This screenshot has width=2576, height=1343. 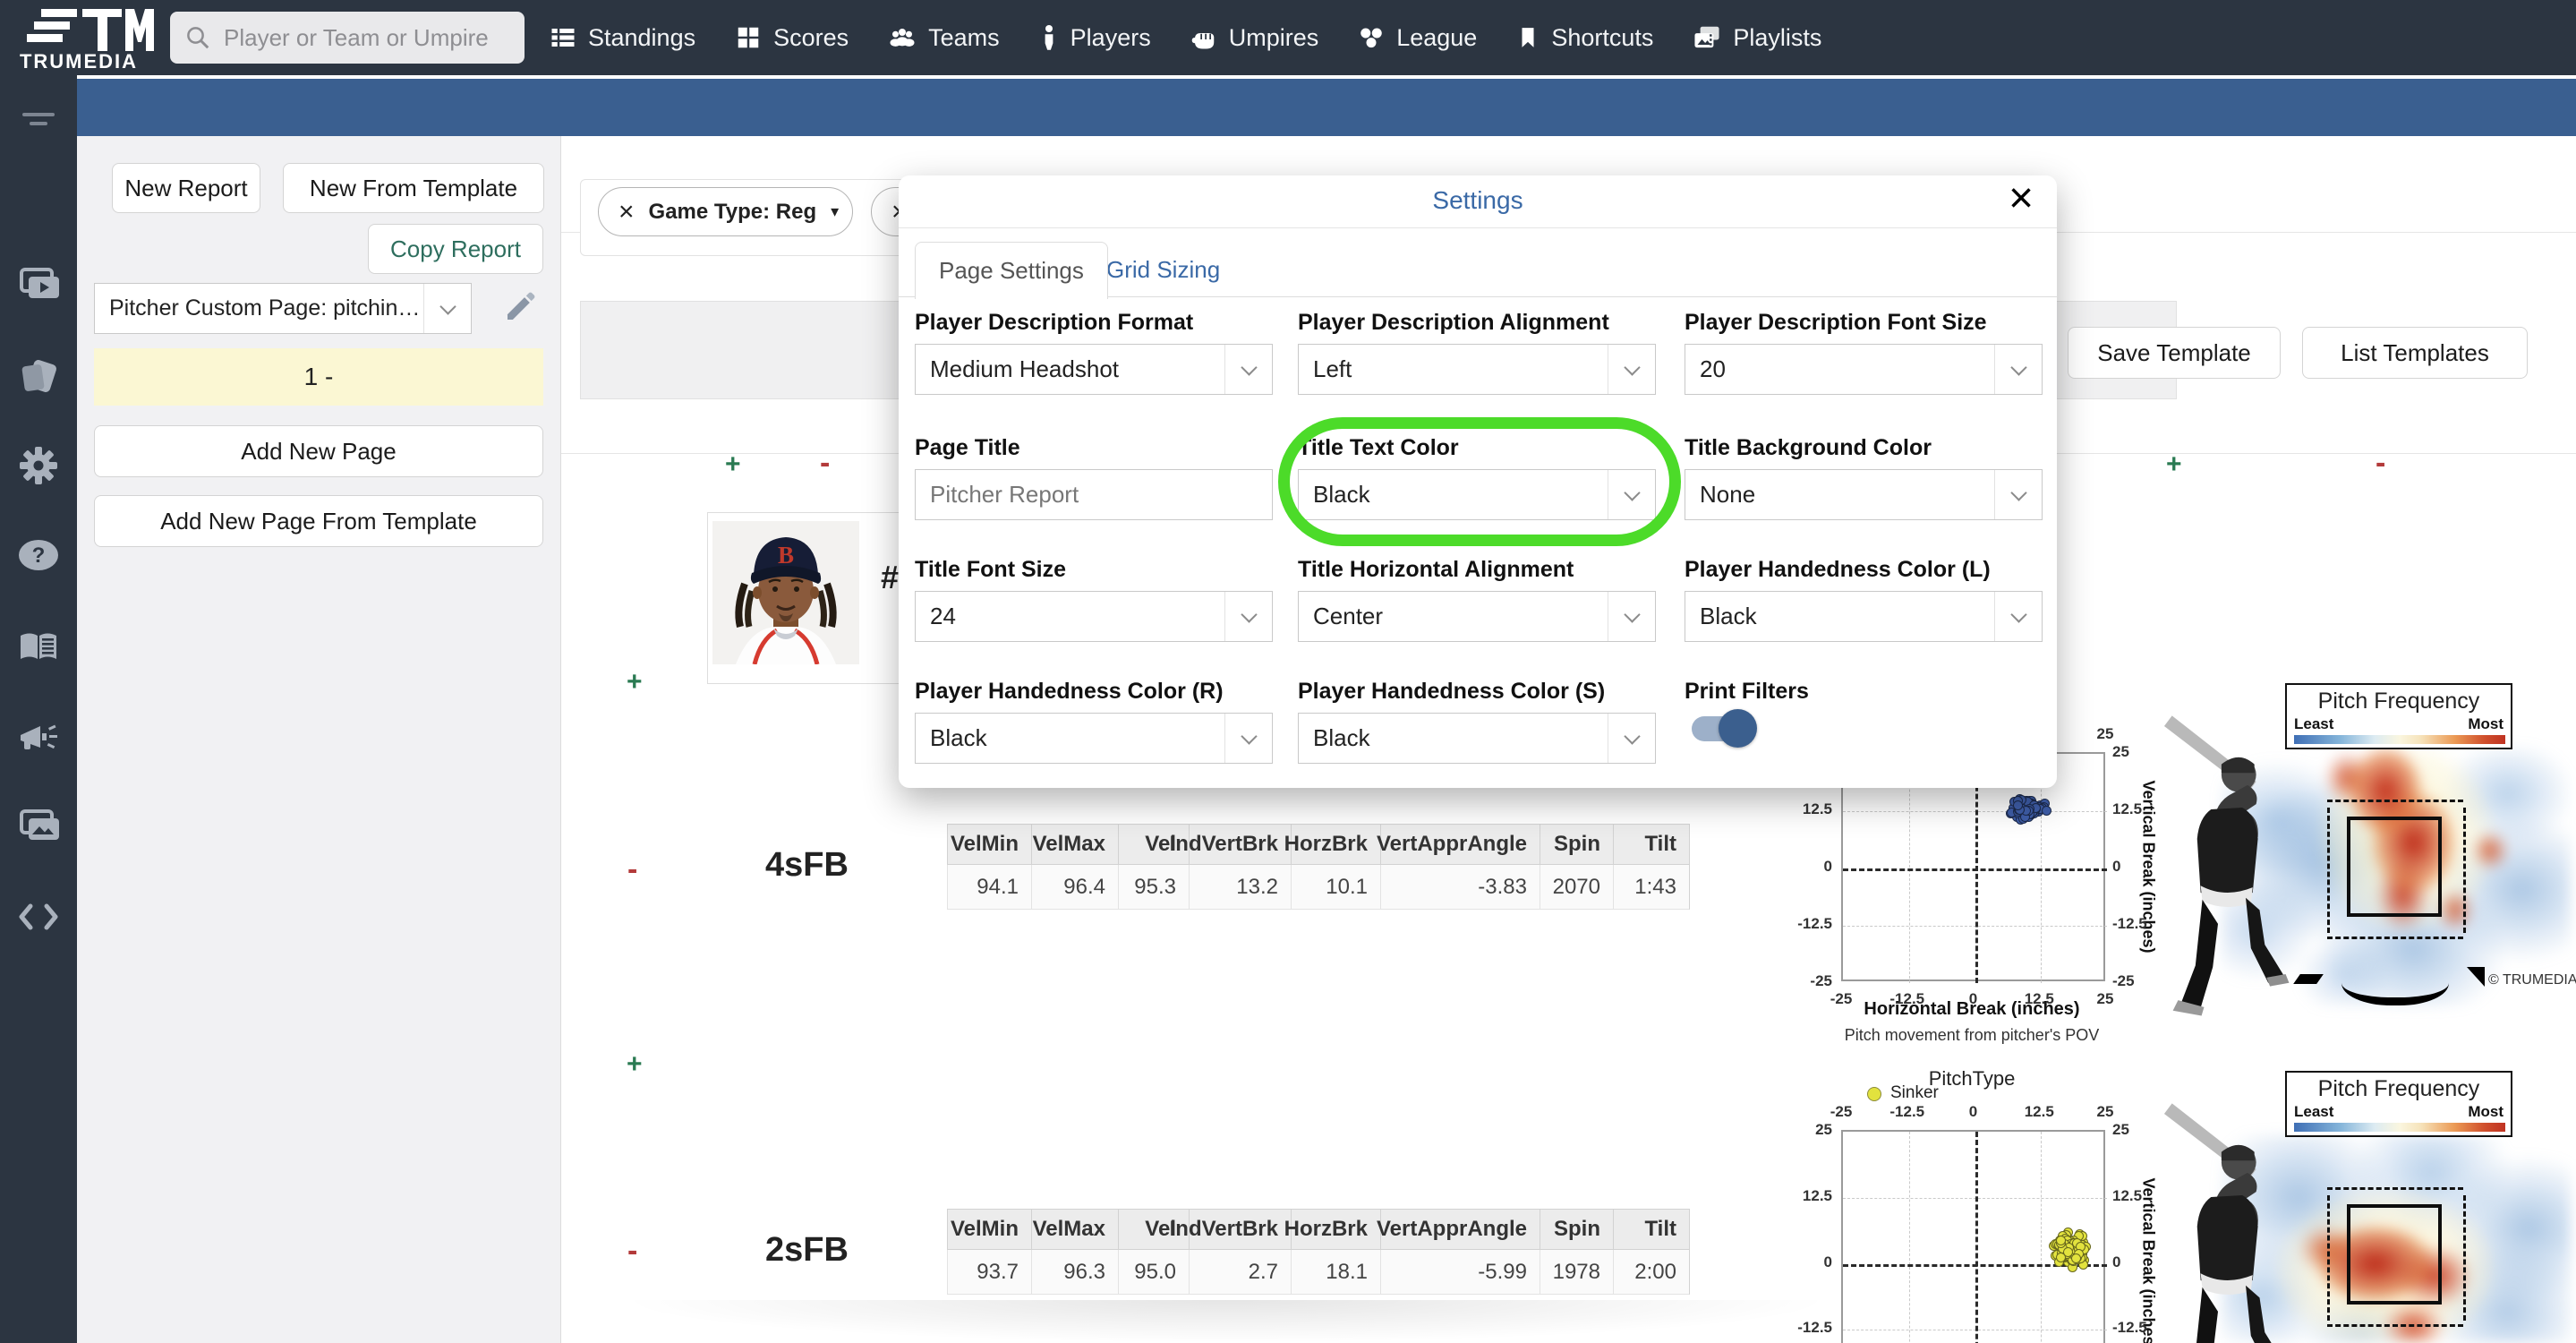 I want to click on nav-item-playlists: Playlists, so click(x=1757, y=38).